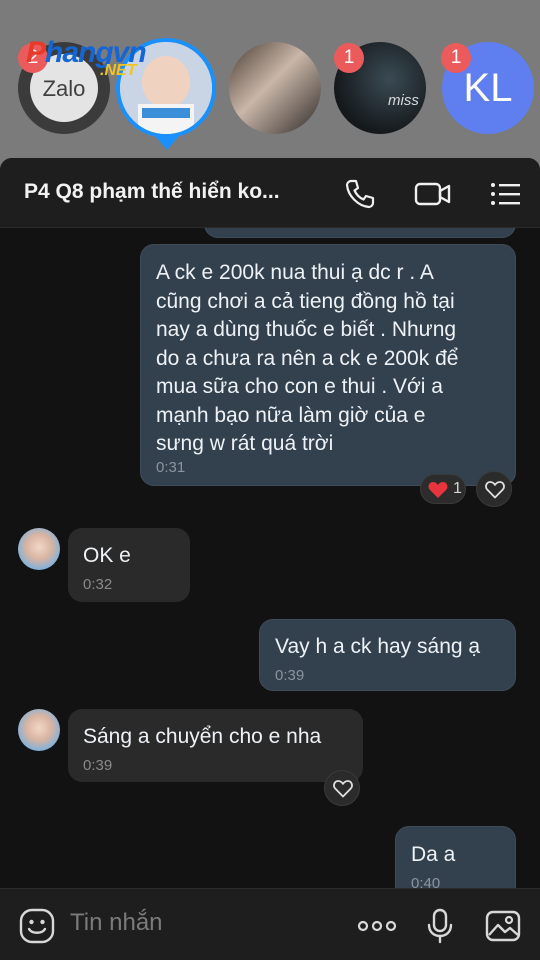 The width and height of the screenshot is (540, 960). What do you see at coordinates (98, 584) in the screenshot?
I see `message-time: 0:32` at bounding box center [98, 584].